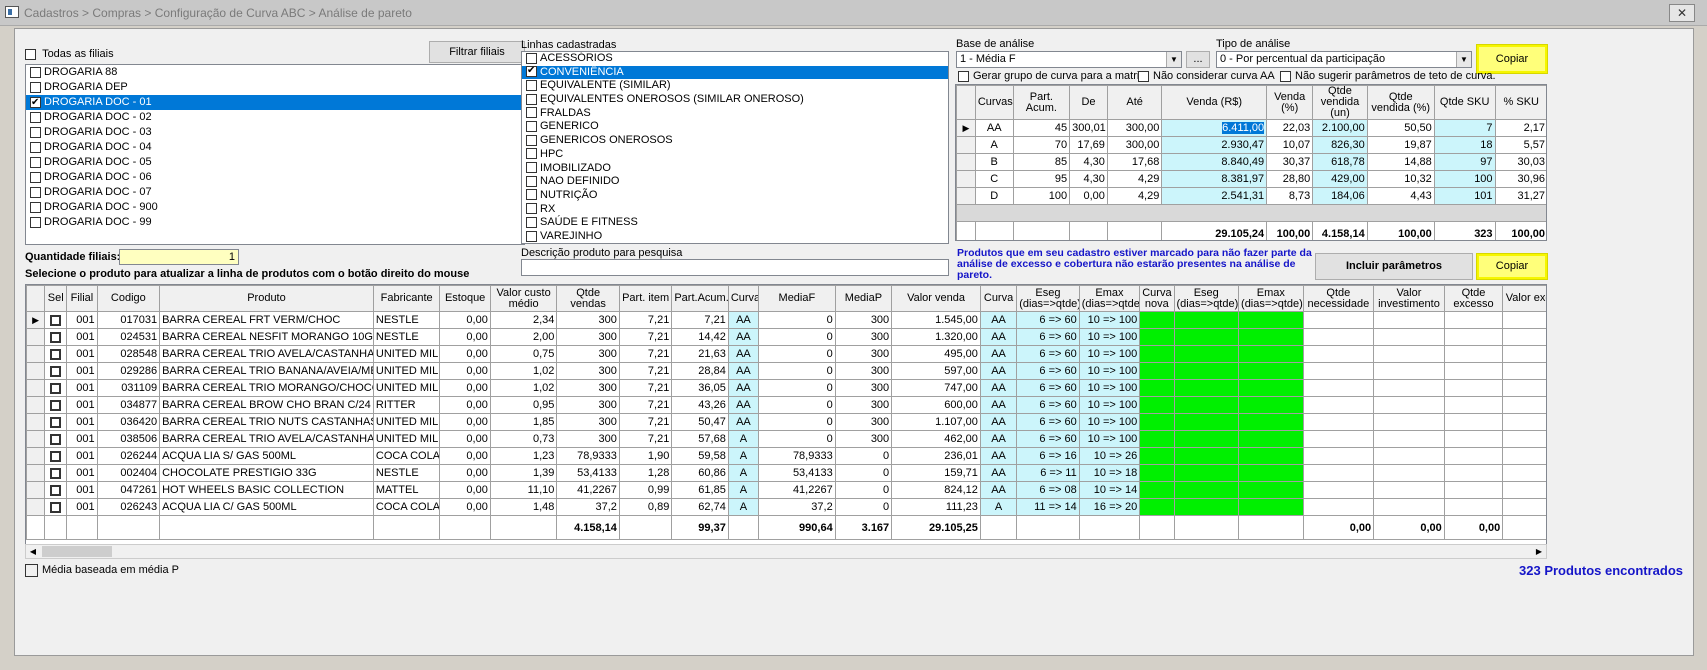 The image size is (1707, 670). What do you see at coordinates (523, 354) in the screenshot?
I see `table-cell: 0,75` at bounding box center [523, 354].